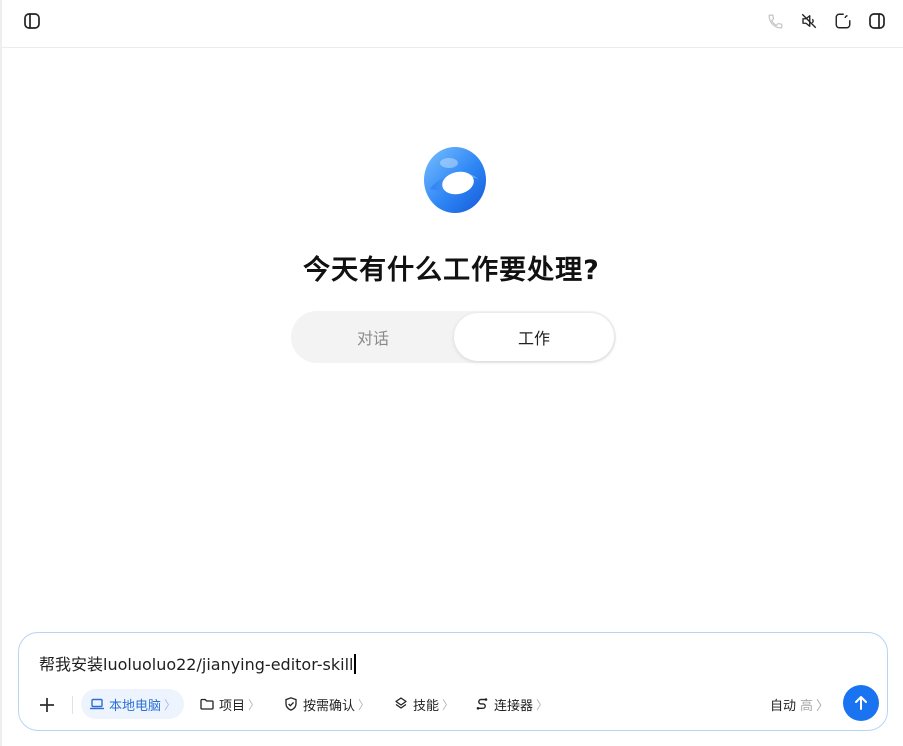 The image size is (903, 746). I want to click on laptop-icon, so click(97, 704).